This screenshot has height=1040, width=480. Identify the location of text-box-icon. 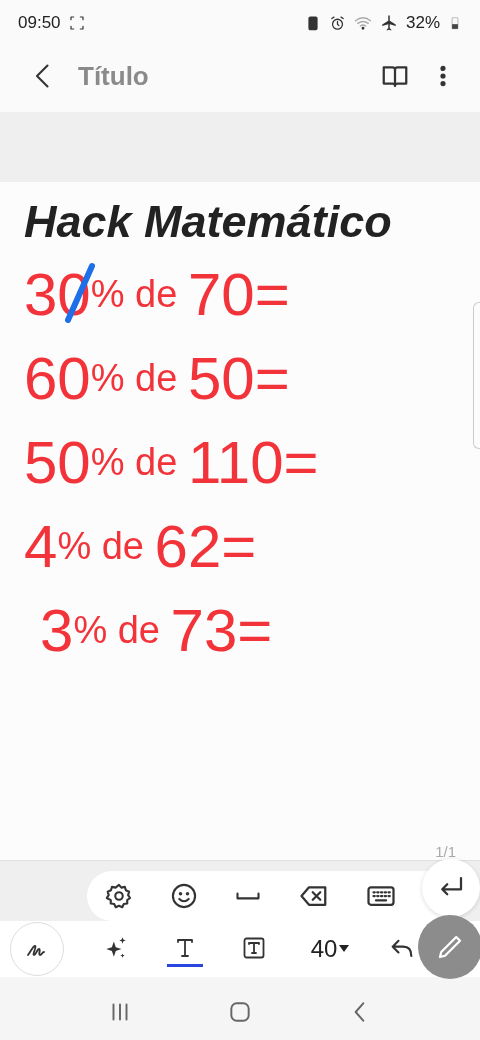
(253, 947).